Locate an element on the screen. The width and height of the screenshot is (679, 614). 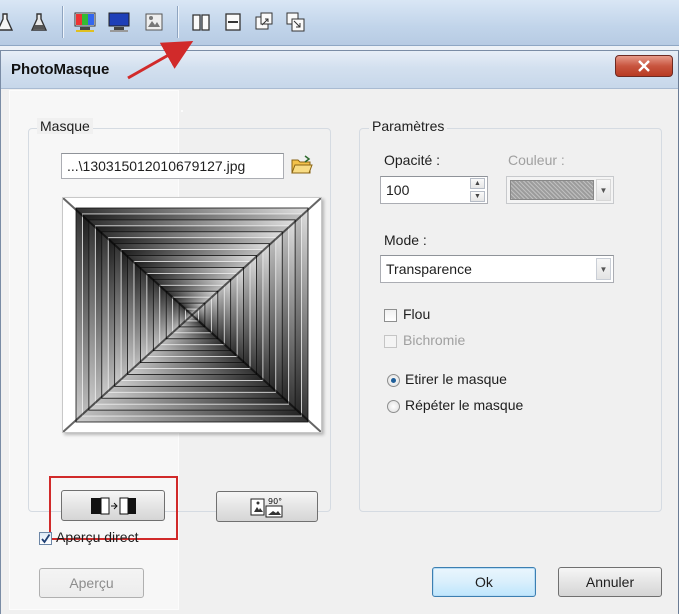
rotate-90-icon: 90° is located at coordinates (266, 507).